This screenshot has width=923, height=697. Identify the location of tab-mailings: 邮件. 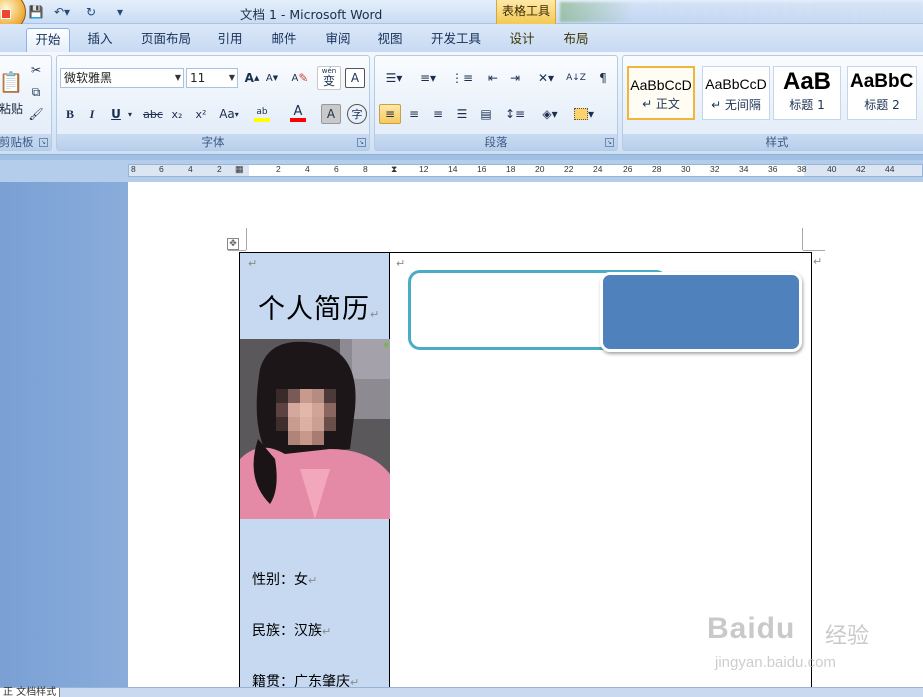
(284, 40).